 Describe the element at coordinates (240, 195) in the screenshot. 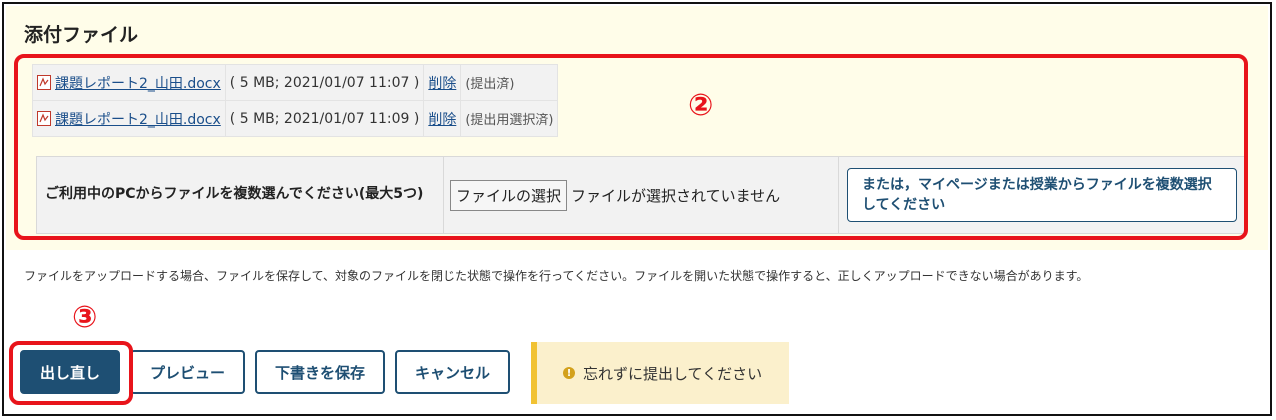

I see `upload-instructions: ご利用中のPCからファイルを複数選んでください(最大5つ)` at that location.